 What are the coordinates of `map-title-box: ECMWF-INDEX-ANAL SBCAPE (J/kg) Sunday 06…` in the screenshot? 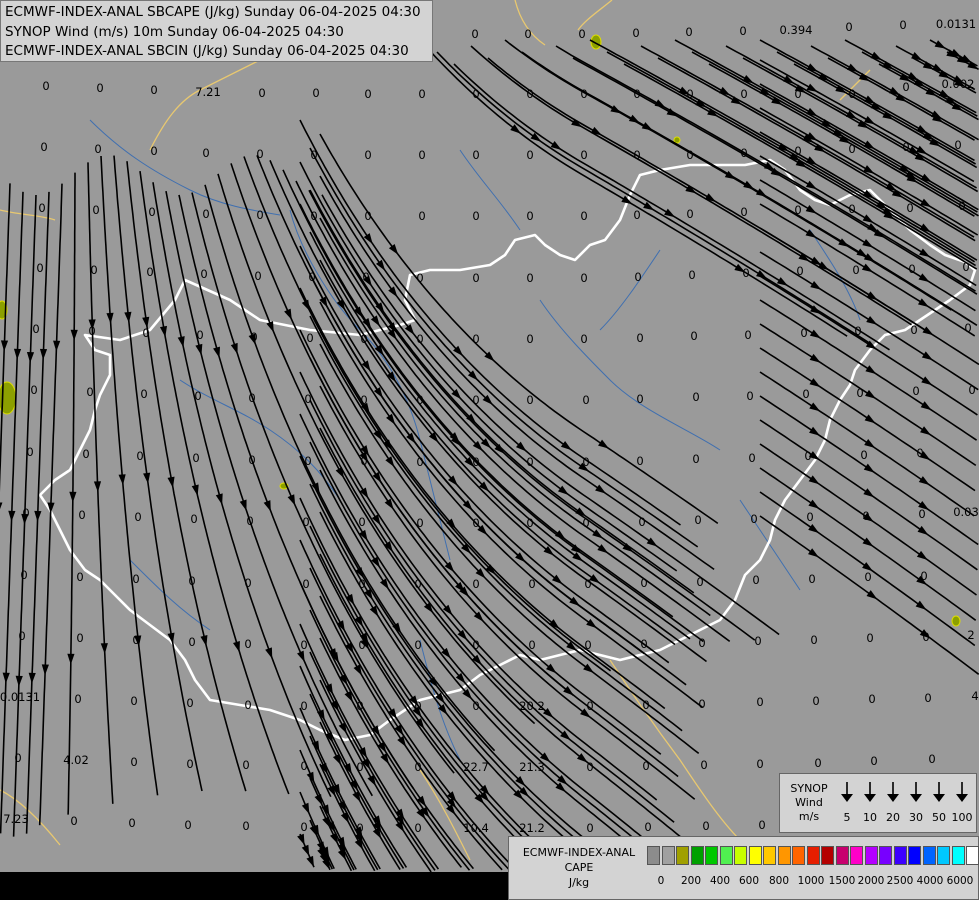 It's located at (216, 31).